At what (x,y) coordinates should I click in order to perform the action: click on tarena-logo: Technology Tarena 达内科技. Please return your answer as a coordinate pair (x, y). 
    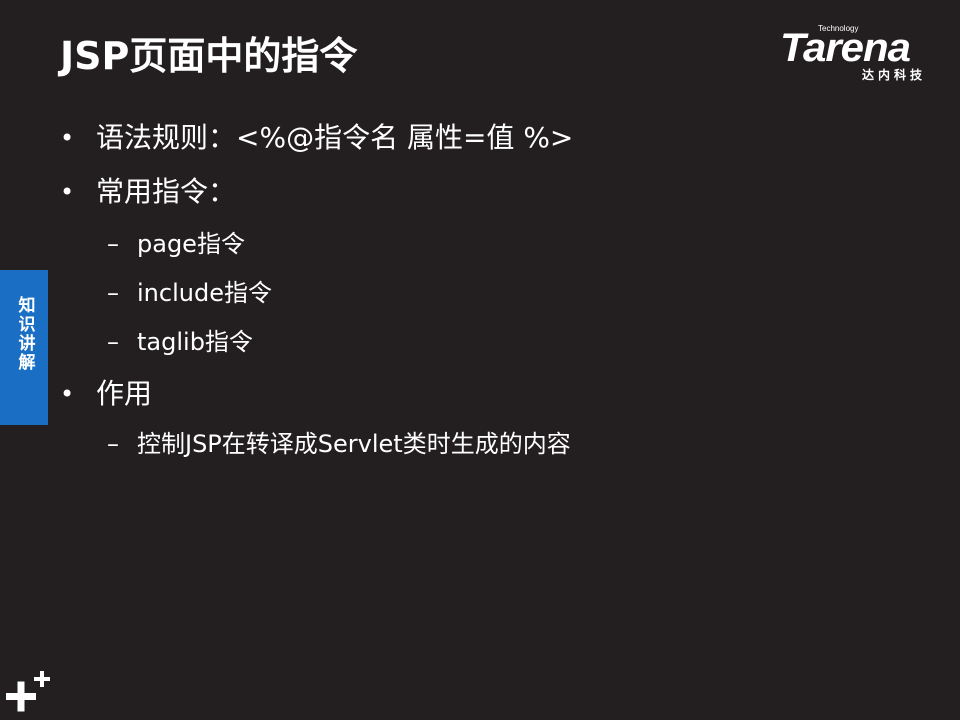
    Looking at the image, I should click on (862, 53).